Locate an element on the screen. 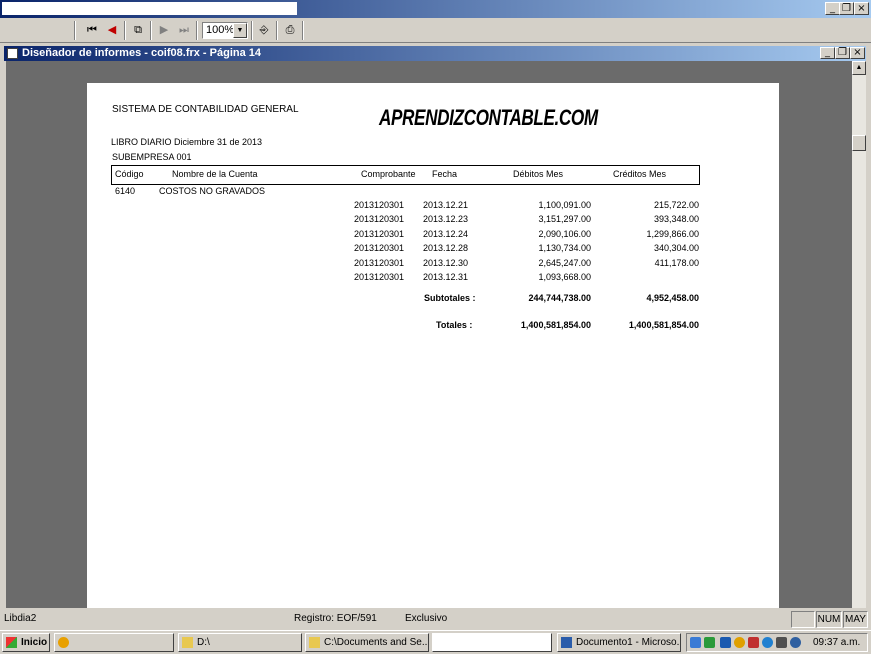  start-button: Inicio is located at coordinates (26, 642).